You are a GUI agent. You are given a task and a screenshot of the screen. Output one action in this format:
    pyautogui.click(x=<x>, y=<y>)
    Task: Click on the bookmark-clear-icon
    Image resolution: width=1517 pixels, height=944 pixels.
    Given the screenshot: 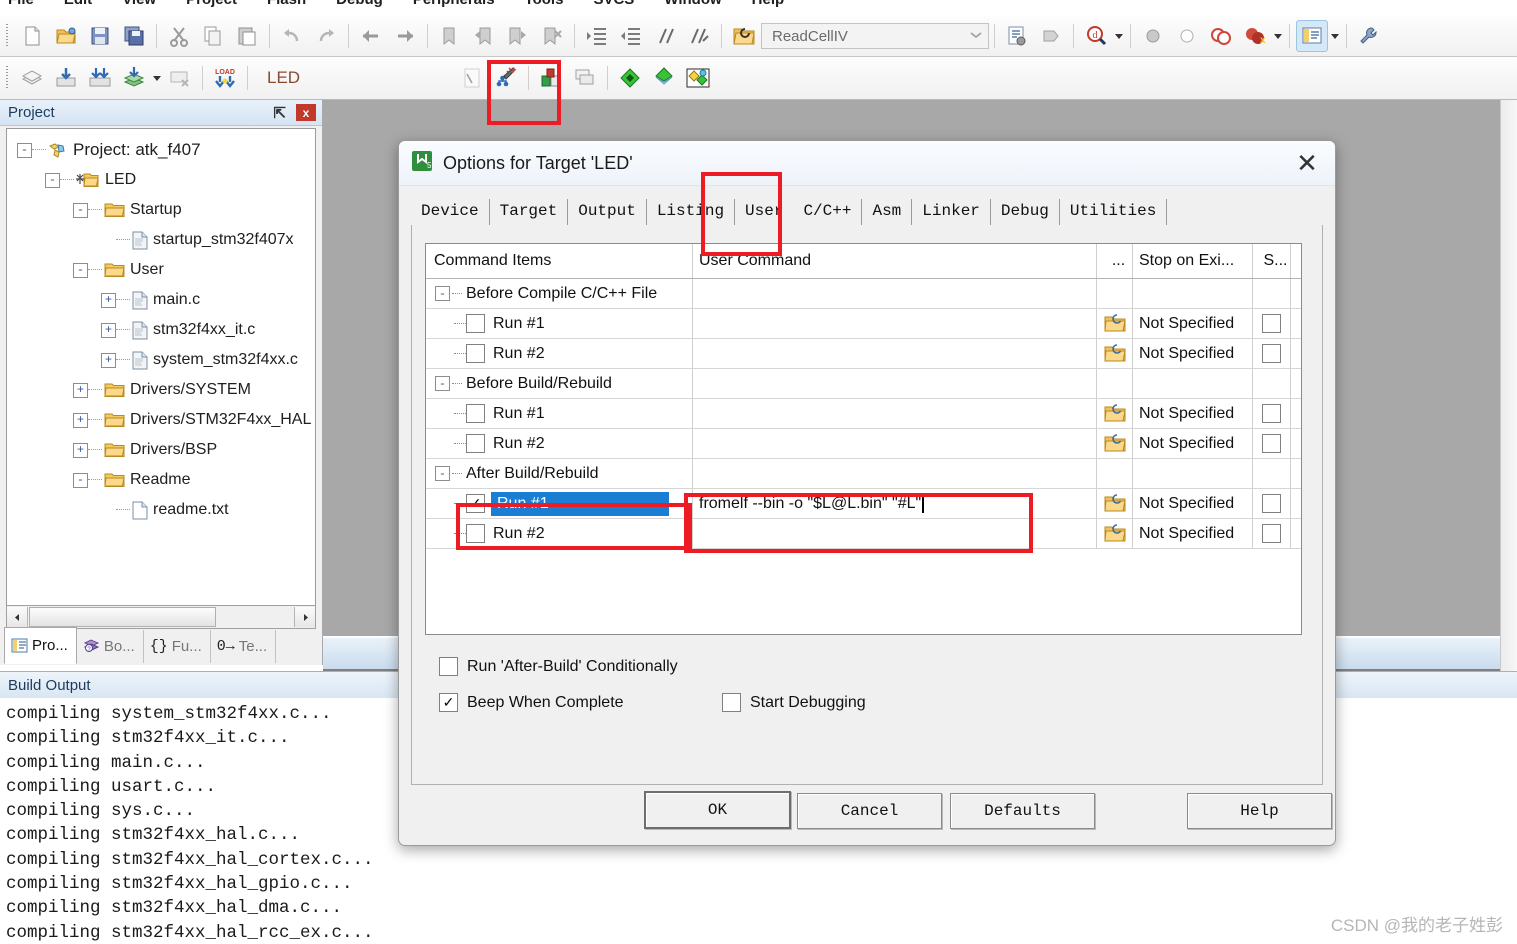 What is the action you would take?
    pyautogui.click(x=552, y=36)
    